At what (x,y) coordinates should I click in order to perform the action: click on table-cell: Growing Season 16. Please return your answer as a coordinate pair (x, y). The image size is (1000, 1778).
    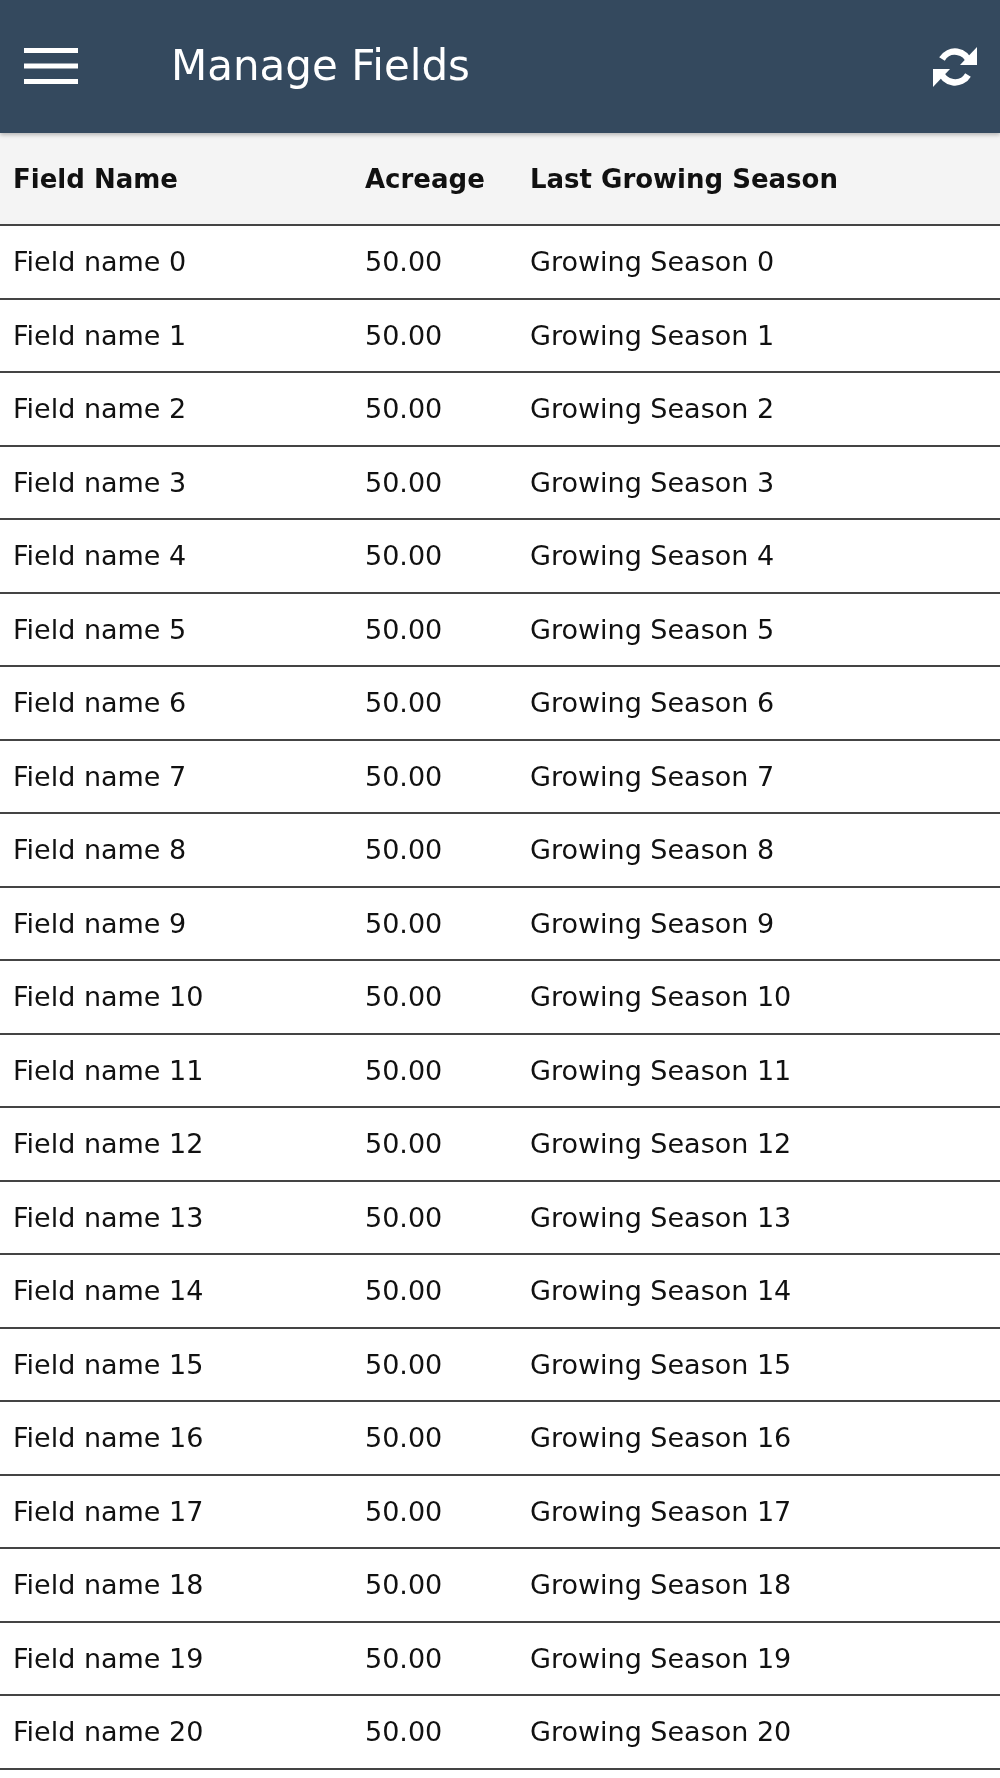
    Looking at the image, I should click on (661, 1438).